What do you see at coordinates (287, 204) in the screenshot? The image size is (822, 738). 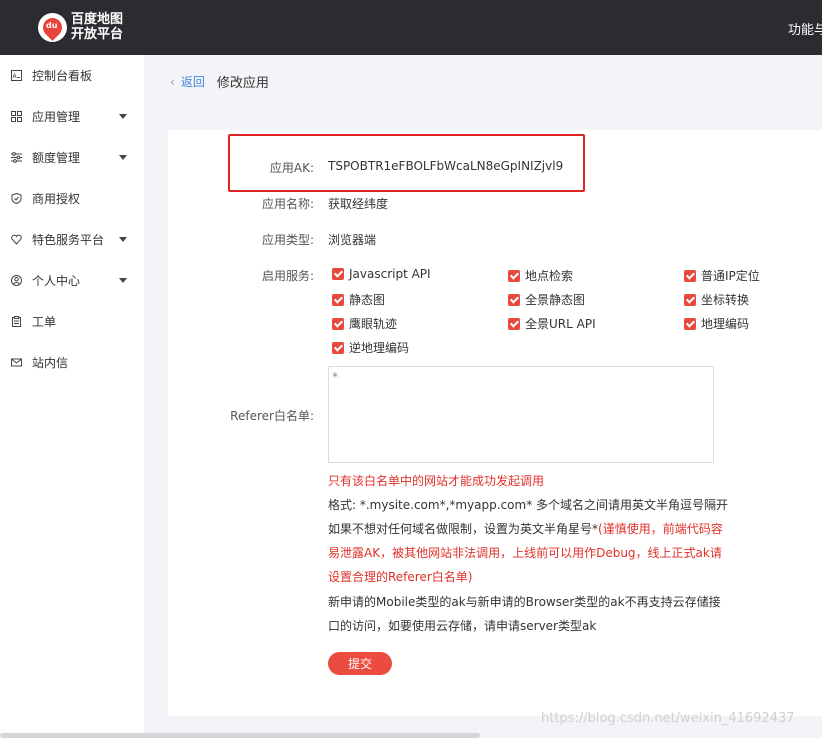 I see `app-name-label: 应用名称:` at bounding box center [287, 204].